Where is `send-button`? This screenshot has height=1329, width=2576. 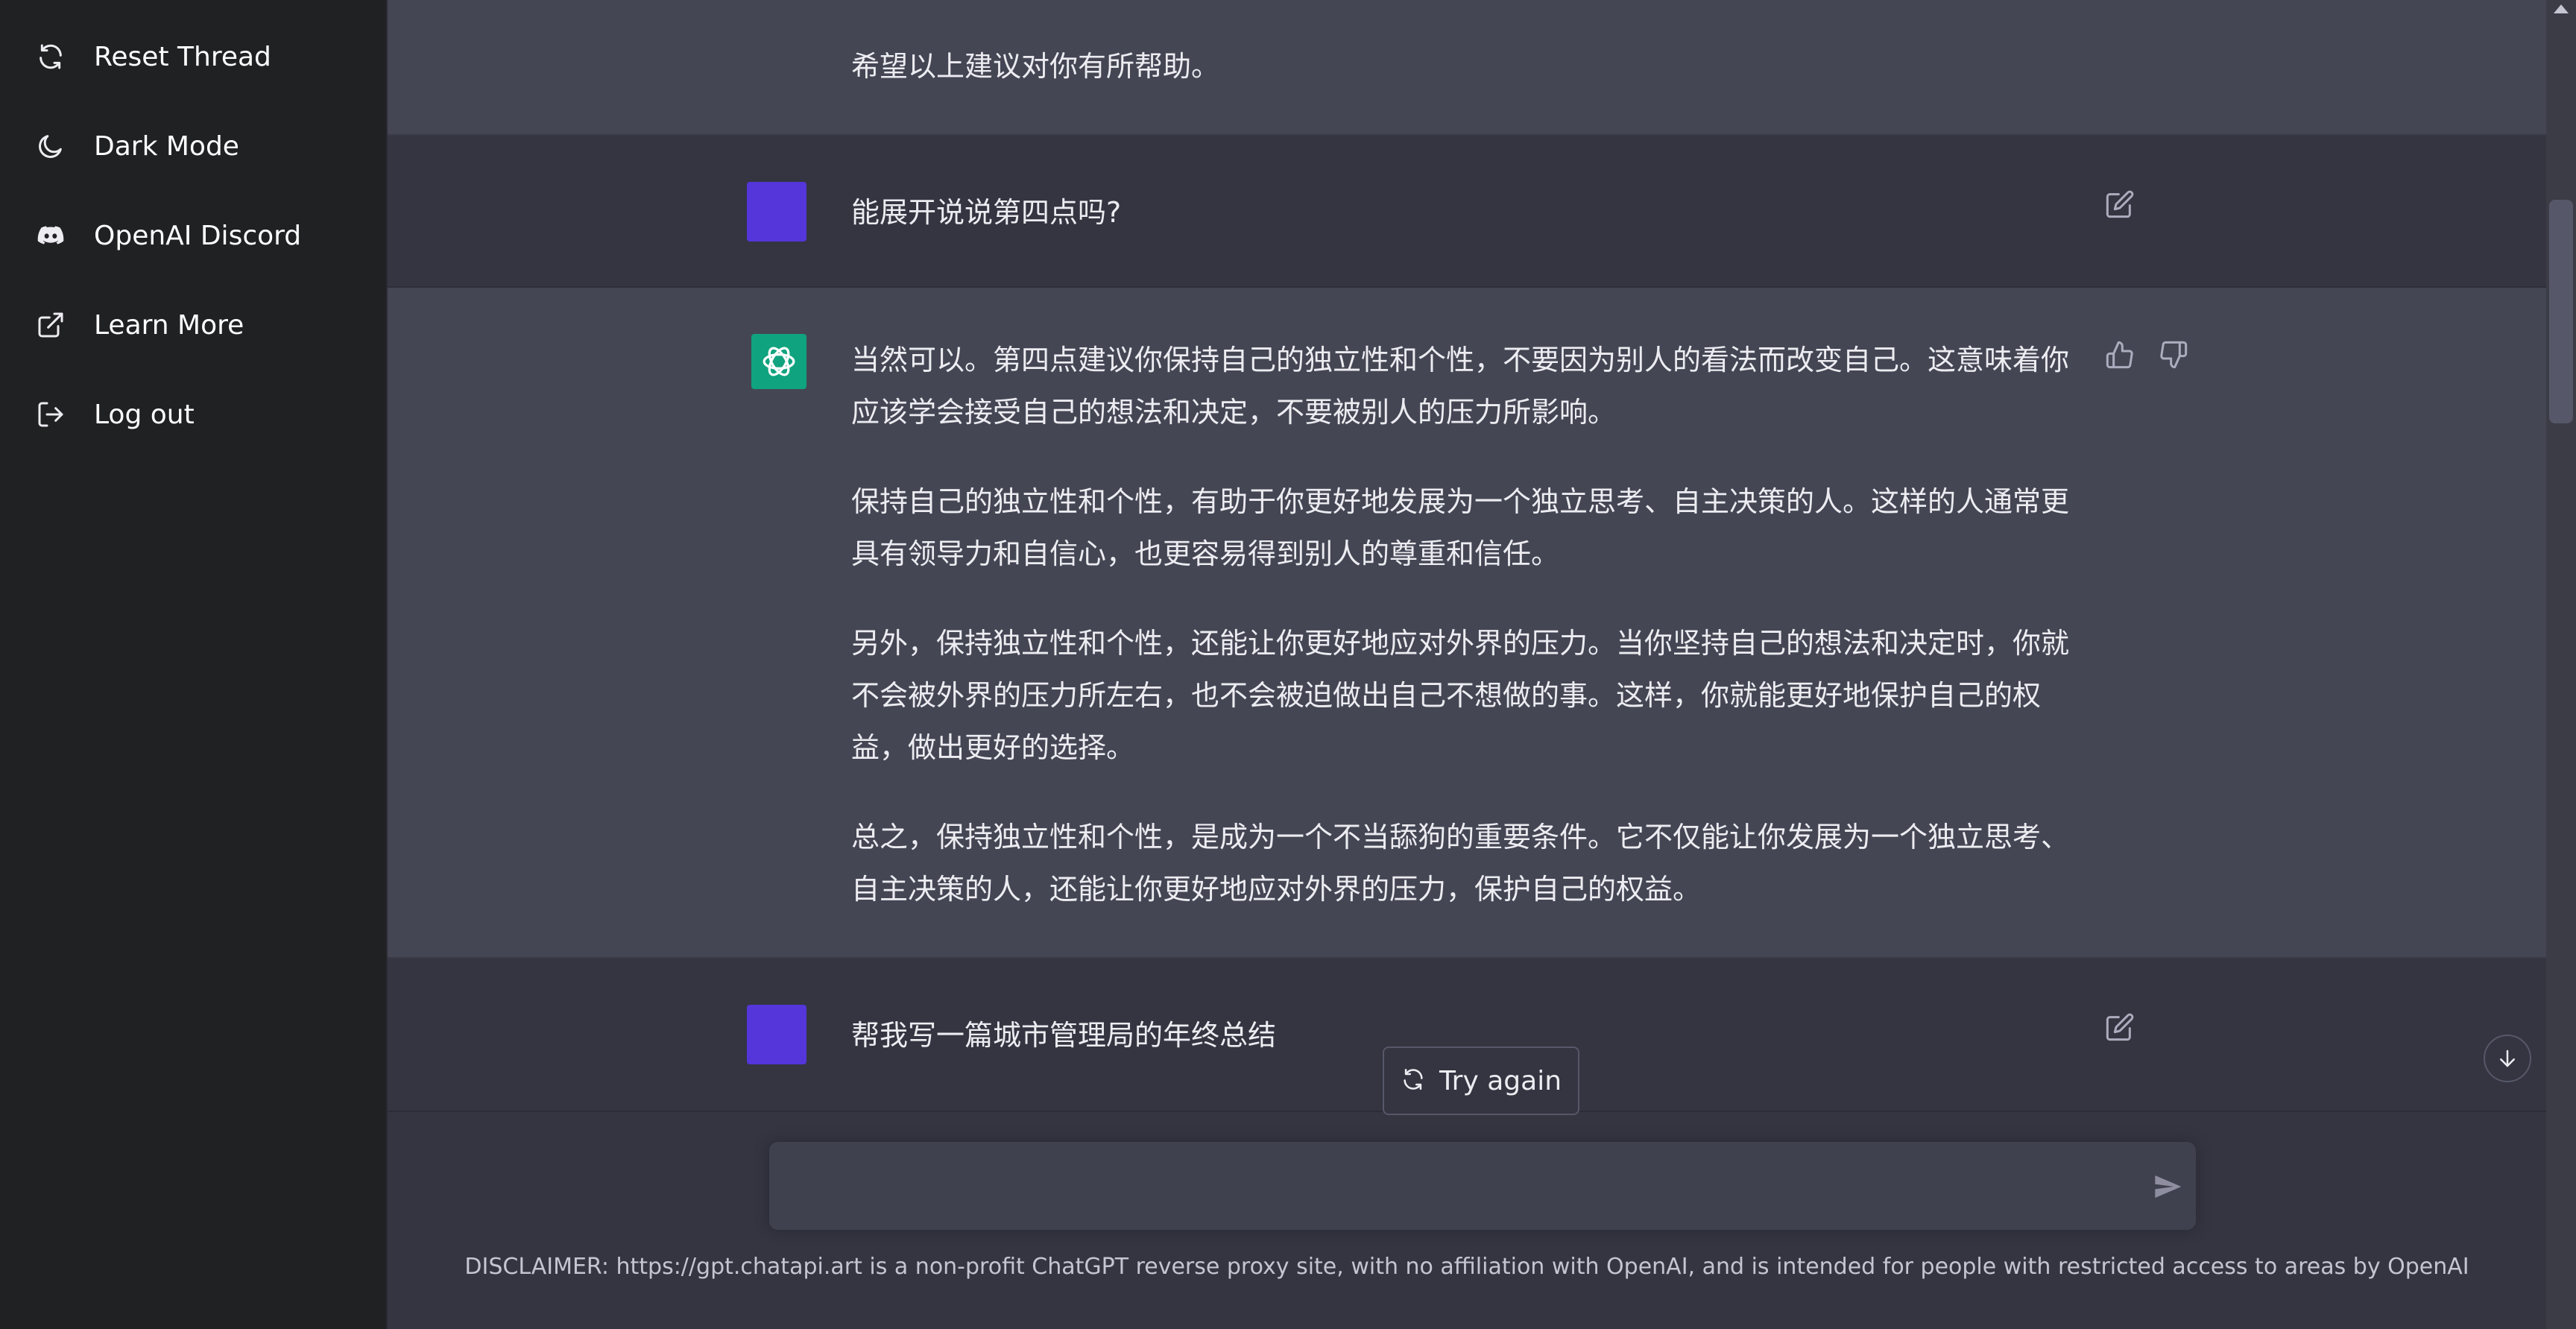 send-button is located at coordinates (2167, 1186).